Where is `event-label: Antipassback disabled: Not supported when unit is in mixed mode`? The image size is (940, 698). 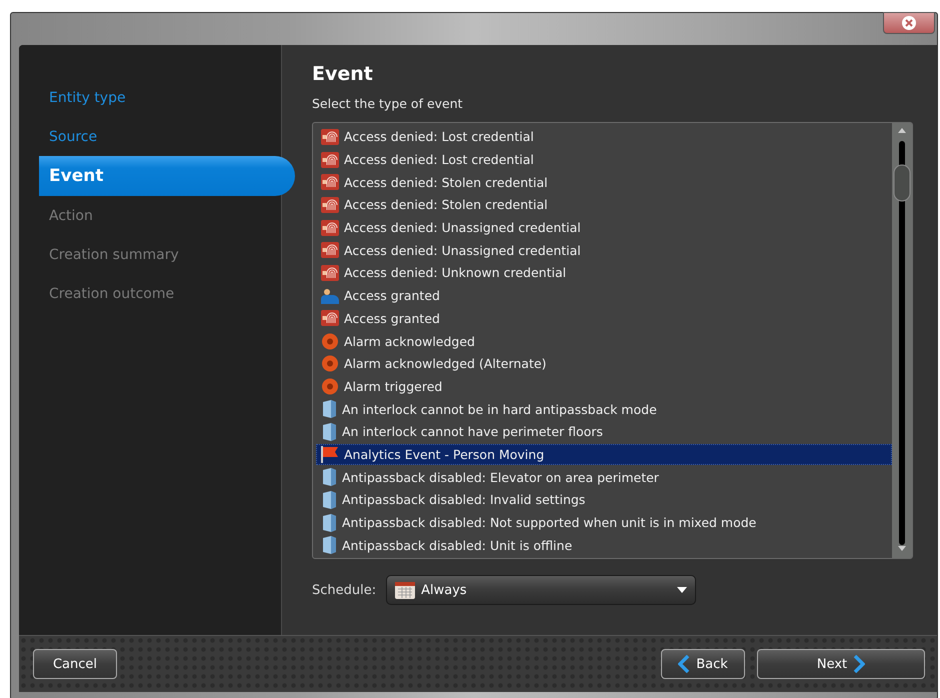 event-label: Antipassback disabled: Not supported when unit is in mixed mode is located at coordinates (549, 522).